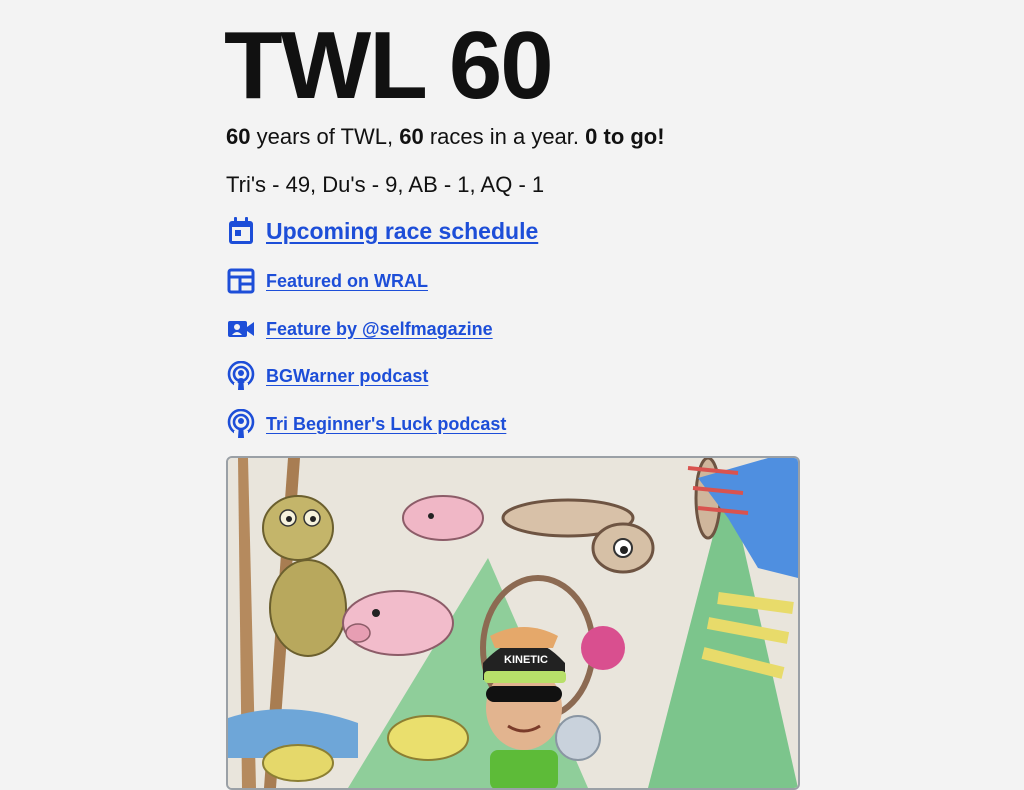  Describe the element at coordinates (385, 184) in the screenshot. I see `race-tally: Tri's - 49, Du's - 9, AB - 1, AQ - 1` at that location.